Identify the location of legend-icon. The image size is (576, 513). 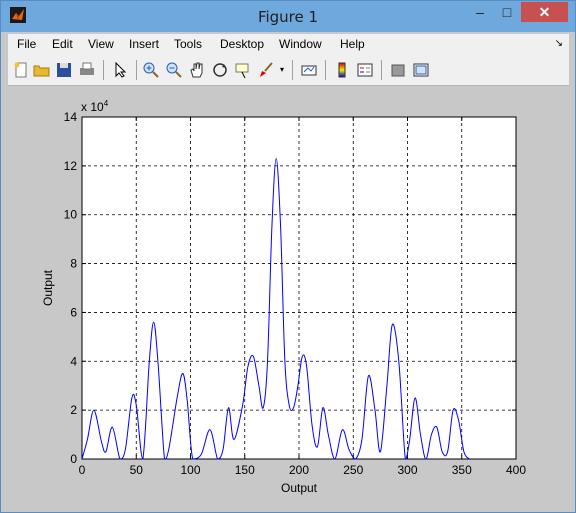
(365, 70).